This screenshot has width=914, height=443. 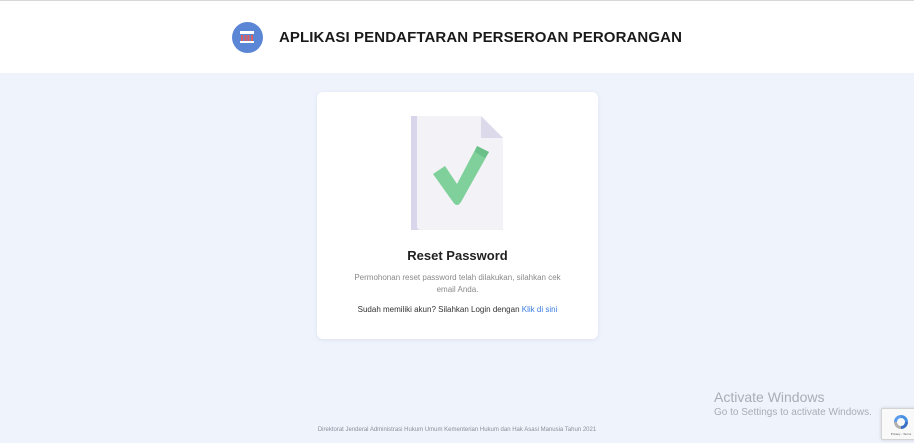 I want to click on watermark-subtitle: Go to Settings to activate Windows., so click(x=793, y=412).